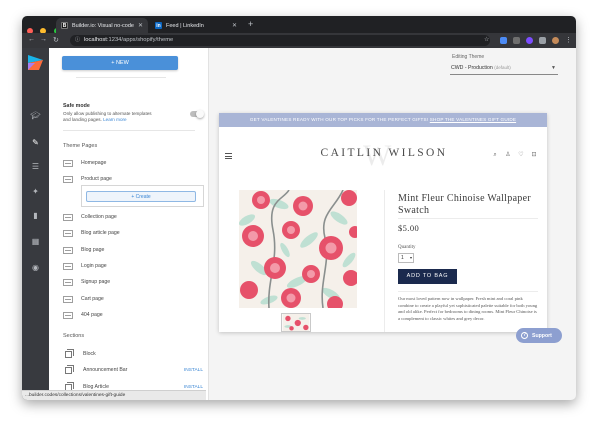 The image size is (598, 428). Describe the element at coordinates (94, 266) in the screenshot. I see `page-label: Login page` at that location.